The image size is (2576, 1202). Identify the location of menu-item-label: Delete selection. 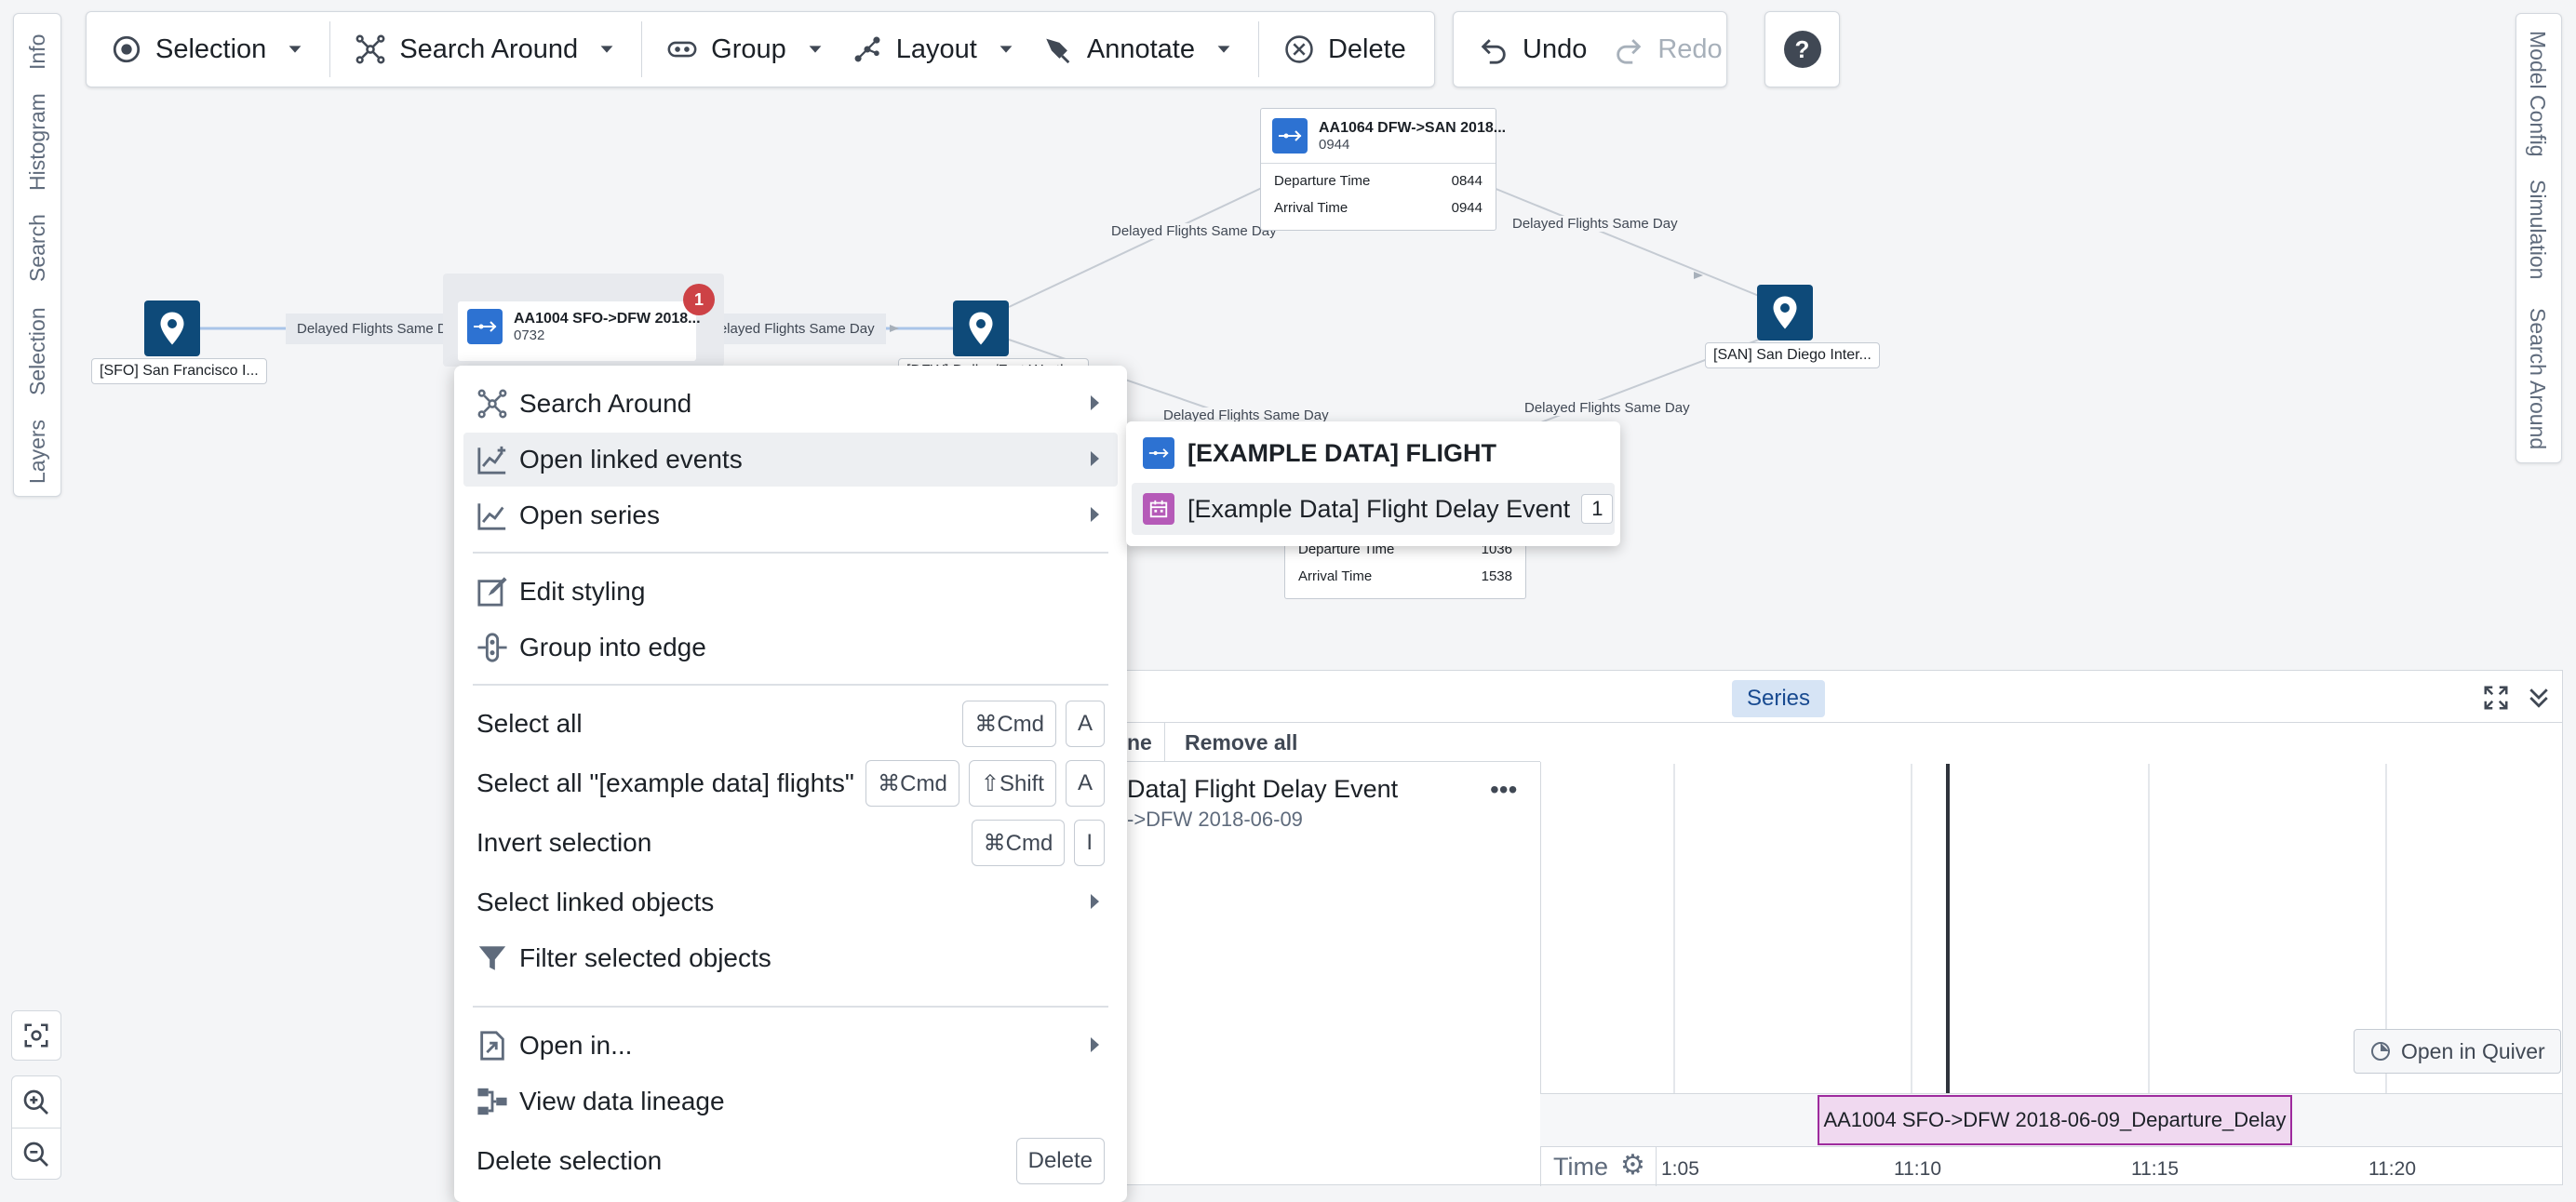
(569, 1160).